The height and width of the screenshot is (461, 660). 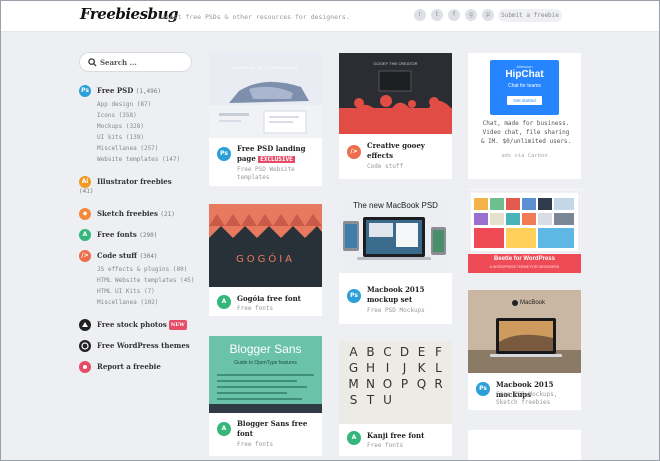 What do you see at coordinates (407, 295) in the screenshot?
I see `card-title: Macbook 2015 mockup set` at bounding box center [407, 295].